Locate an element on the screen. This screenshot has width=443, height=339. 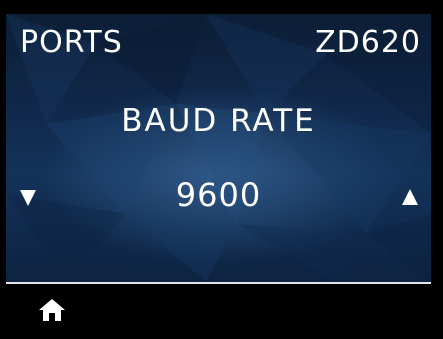
up-triangle-icon is located at coordinates (410, 197).